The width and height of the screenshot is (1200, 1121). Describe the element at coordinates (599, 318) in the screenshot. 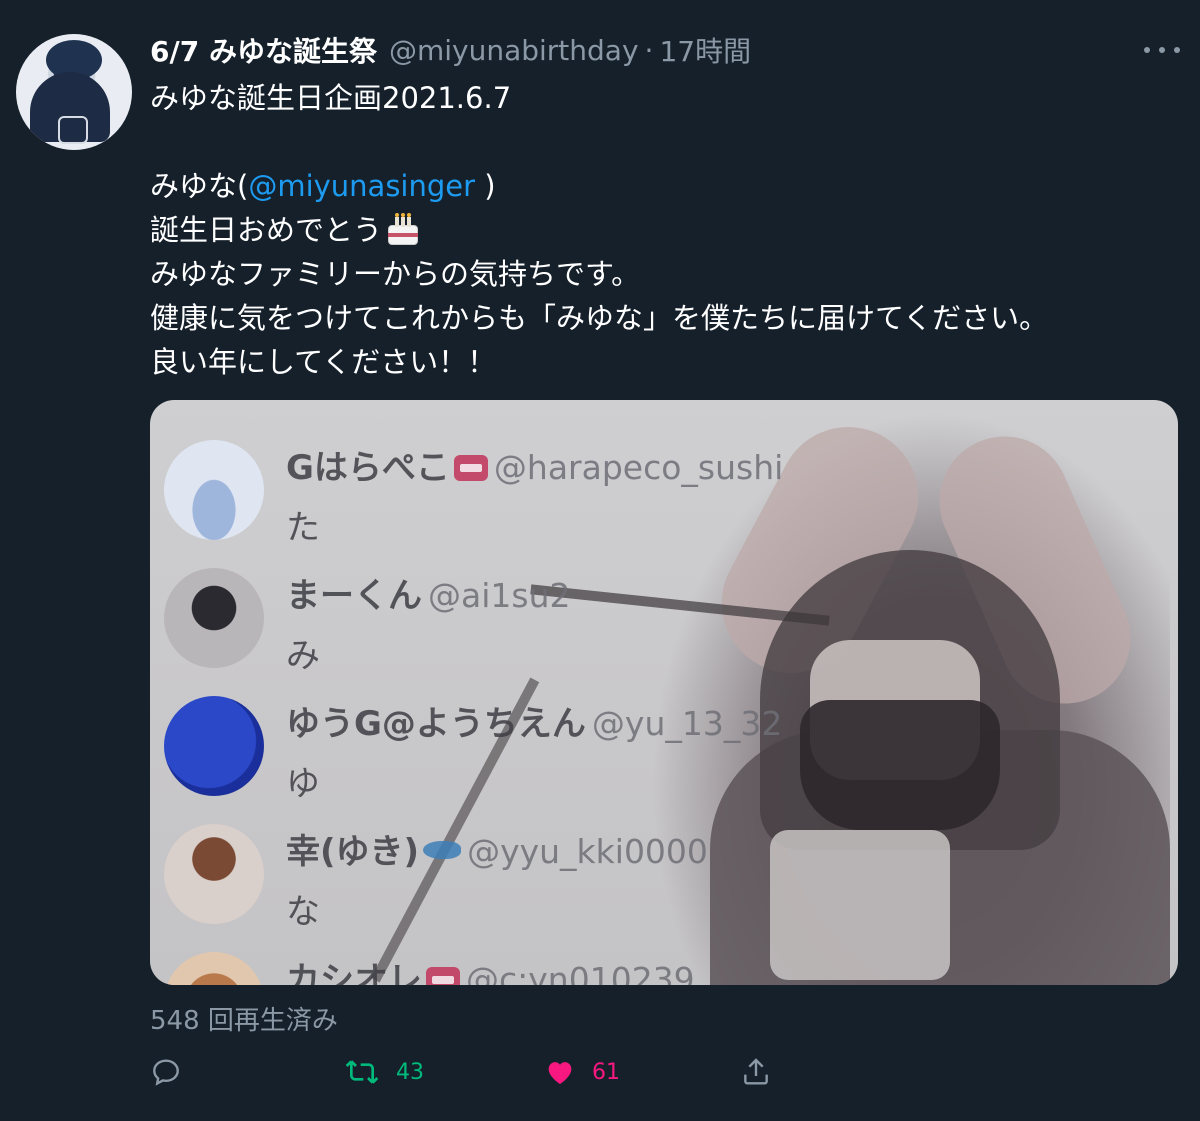

I see `tweet-line: 健康に気をつけてこれからも「みゆな」を僕たちに届けてください。` at that location.